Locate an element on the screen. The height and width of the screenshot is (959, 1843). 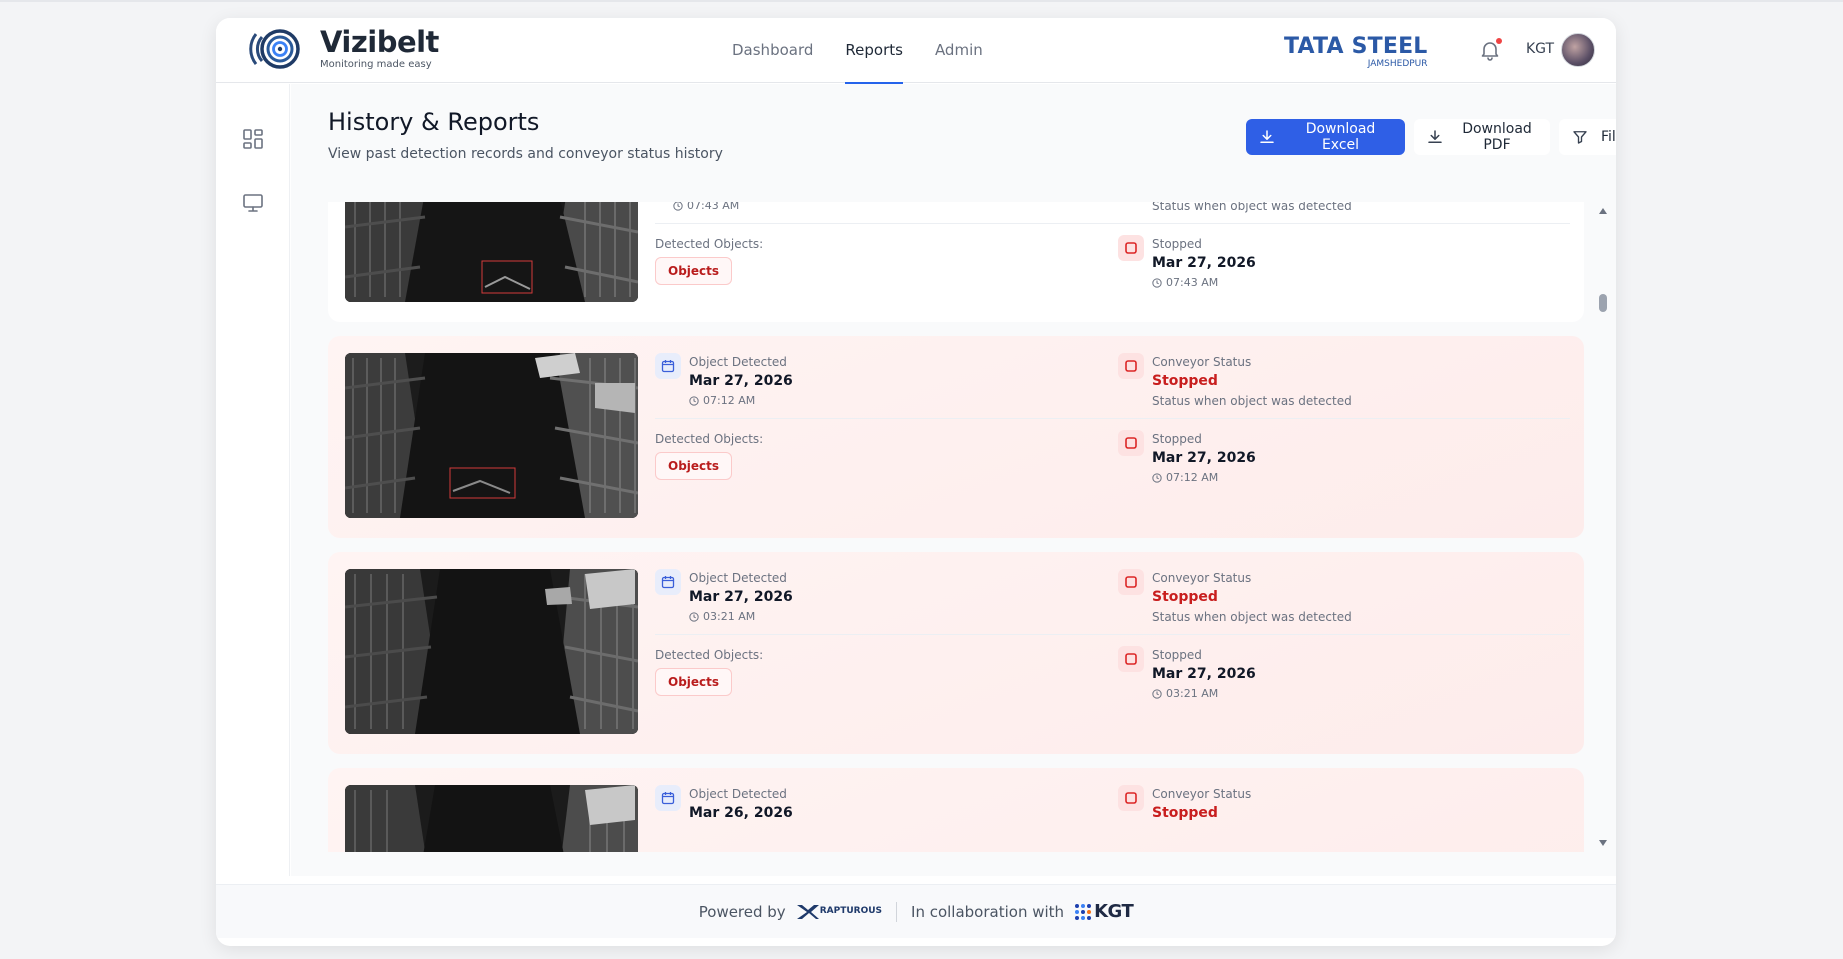
stopped-date: Mar 27, 2026 is located at coordinates (1204, 674).